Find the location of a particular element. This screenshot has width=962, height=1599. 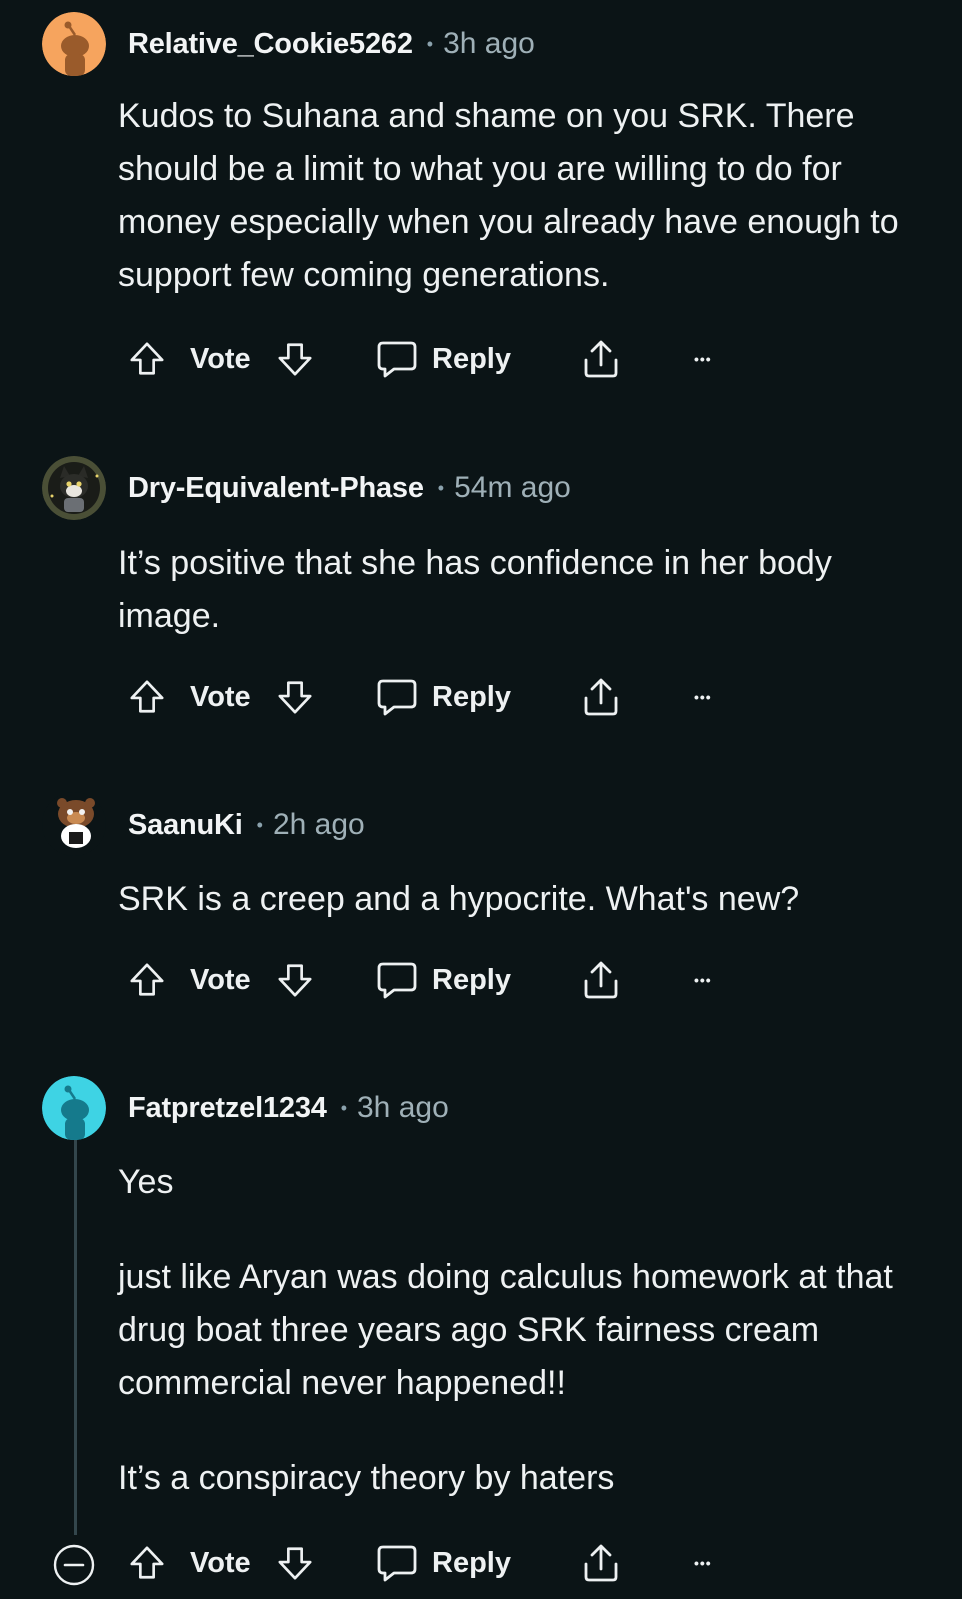

collapse-thread-icon is located at coordinates (74, 1565).